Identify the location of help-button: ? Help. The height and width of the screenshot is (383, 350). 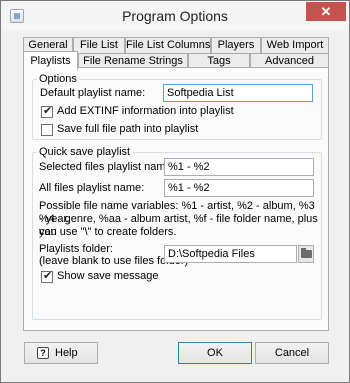
(61, 353).